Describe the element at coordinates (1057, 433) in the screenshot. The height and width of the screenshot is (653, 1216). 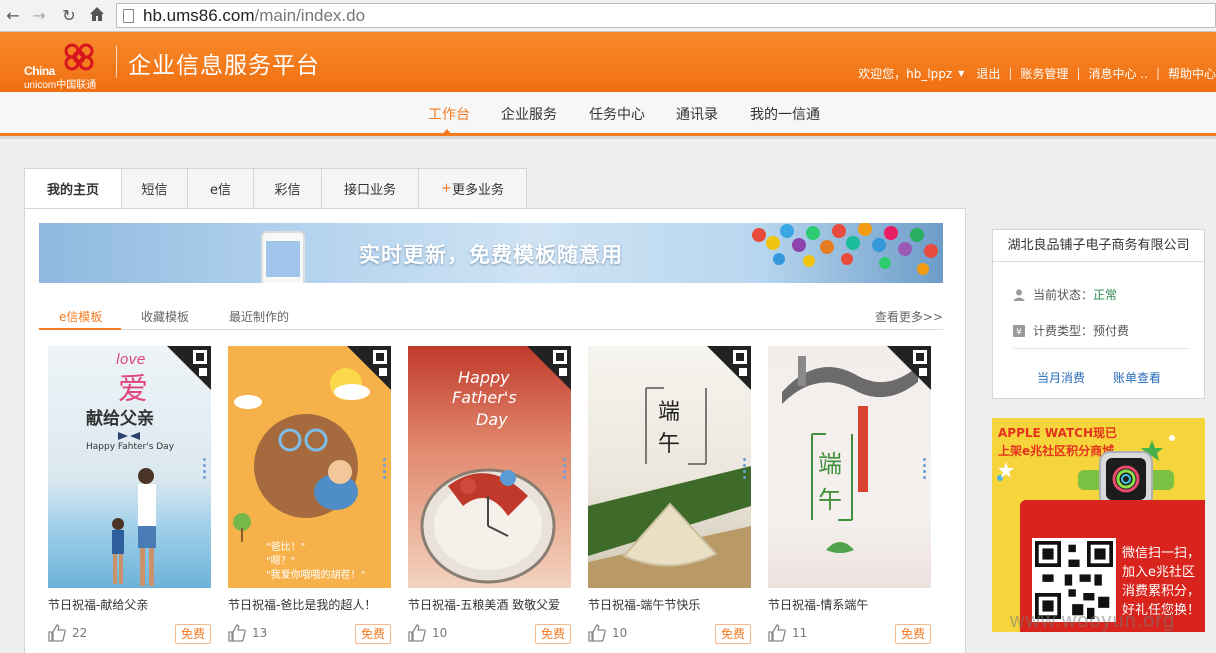
I see `ad-headline: APPLE WATCH现已` at that location.